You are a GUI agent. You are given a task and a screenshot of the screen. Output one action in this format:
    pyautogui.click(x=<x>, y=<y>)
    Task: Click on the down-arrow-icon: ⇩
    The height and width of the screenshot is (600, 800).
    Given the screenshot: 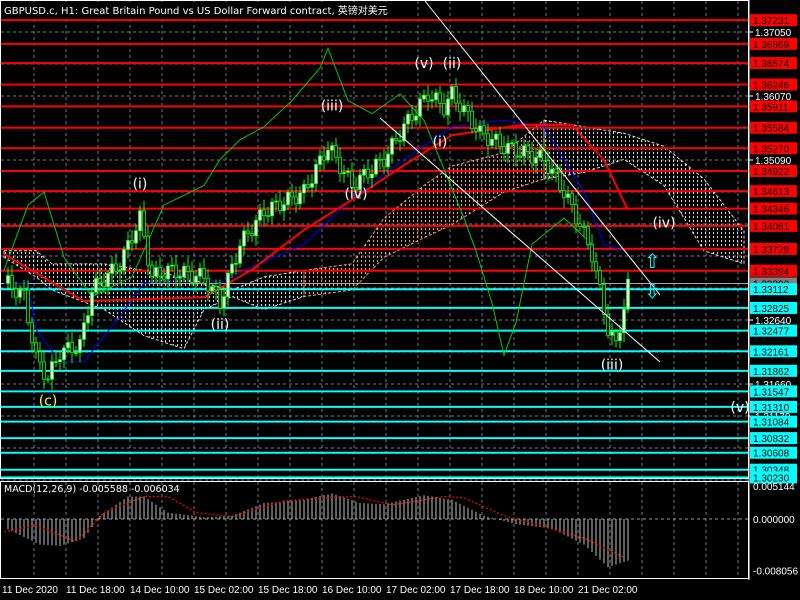 What is the action you would take?
    pyautogui.click(x=652, y=291)
    